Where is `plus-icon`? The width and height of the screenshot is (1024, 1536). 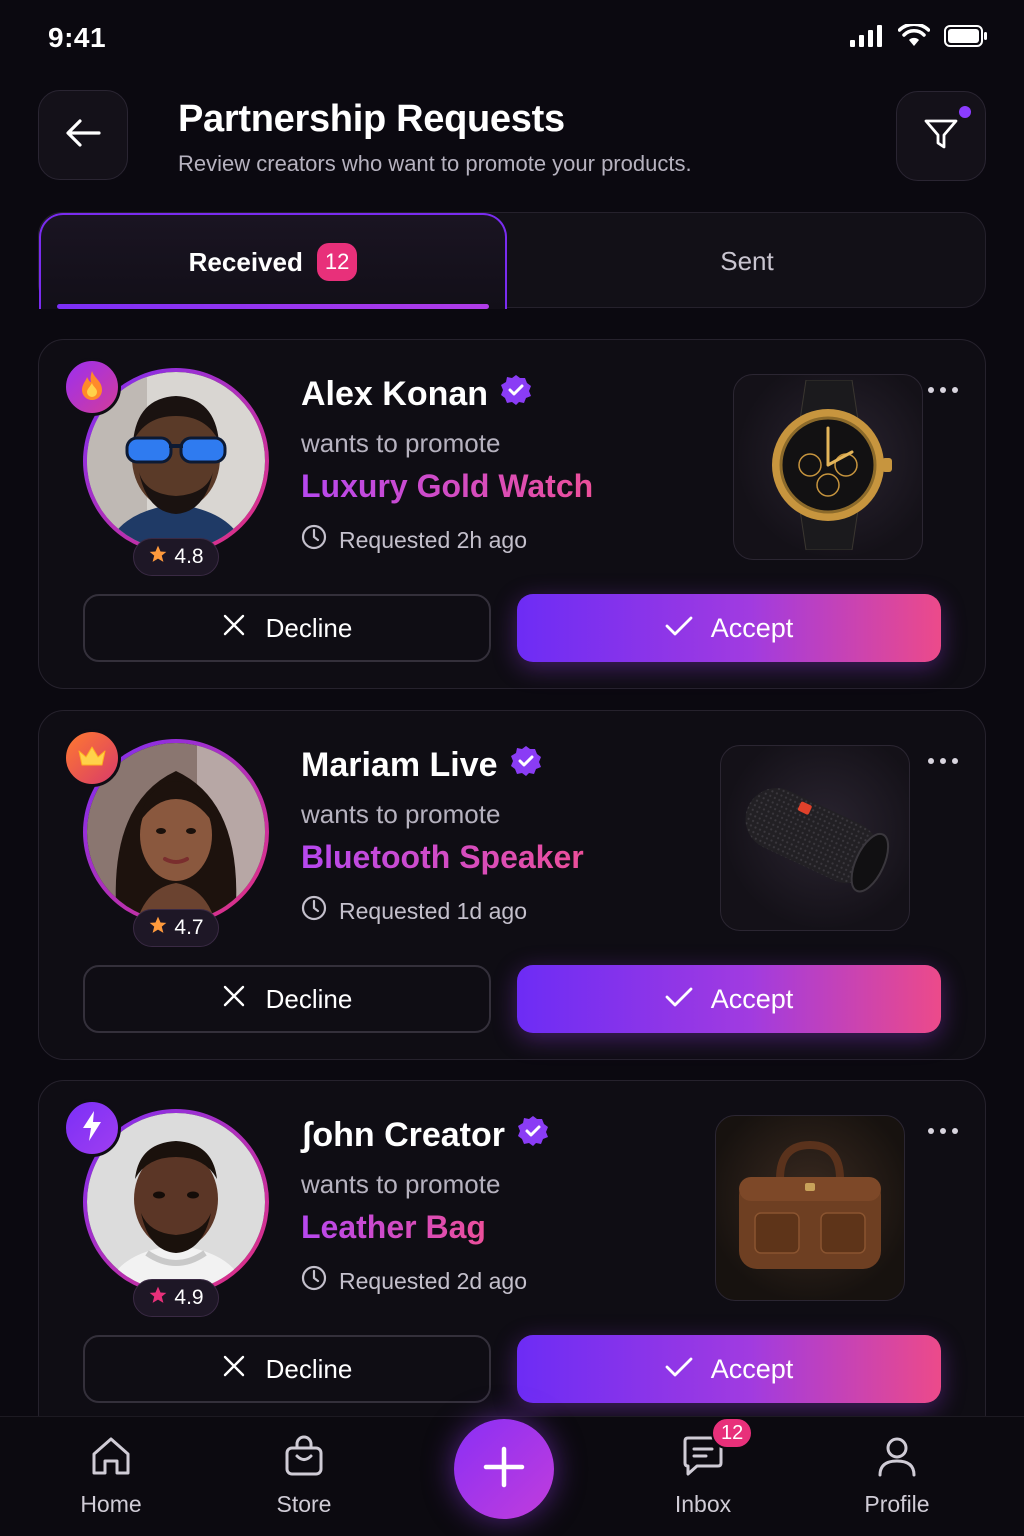 plus-icon is located at coordinates (504, 1469).